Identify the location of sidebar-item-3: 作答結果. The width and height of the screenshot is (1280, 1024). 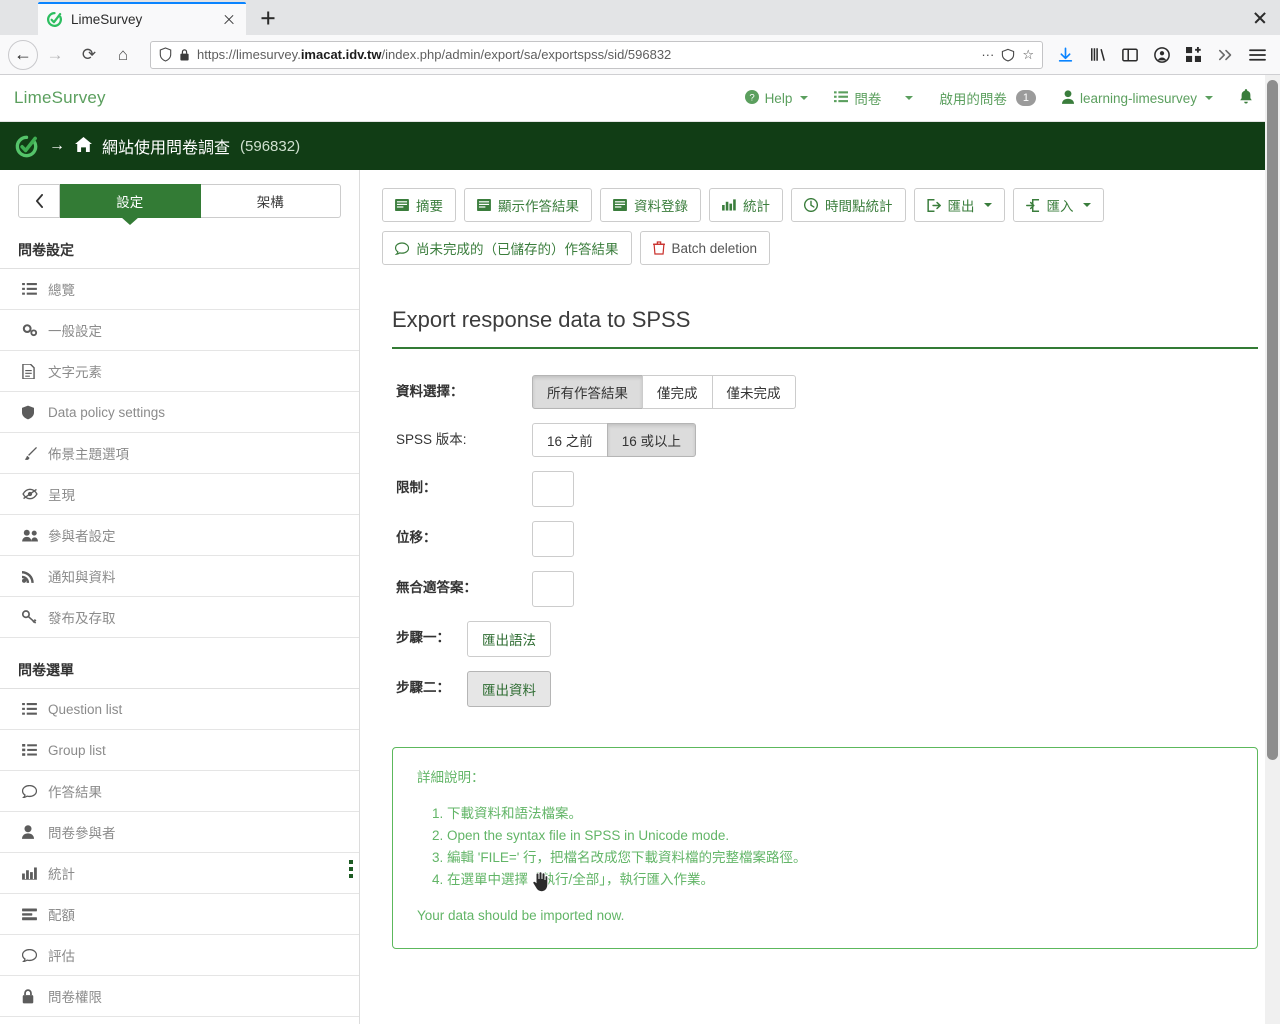
(179, 791).